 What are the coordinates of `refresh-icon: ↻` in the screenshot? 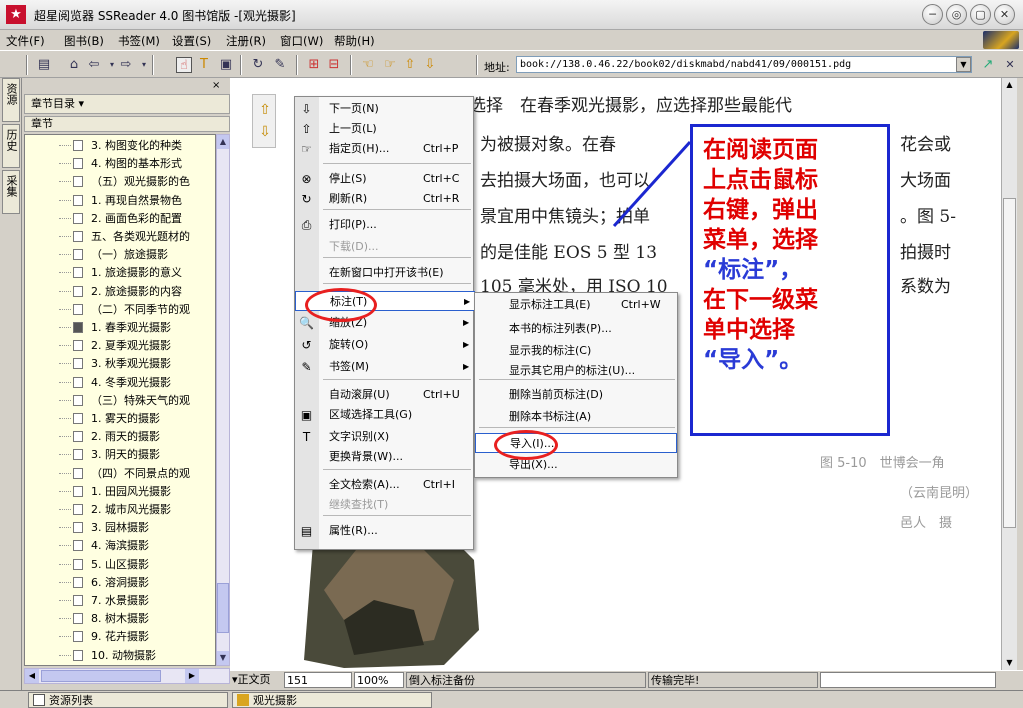 It's located at (258, 65).